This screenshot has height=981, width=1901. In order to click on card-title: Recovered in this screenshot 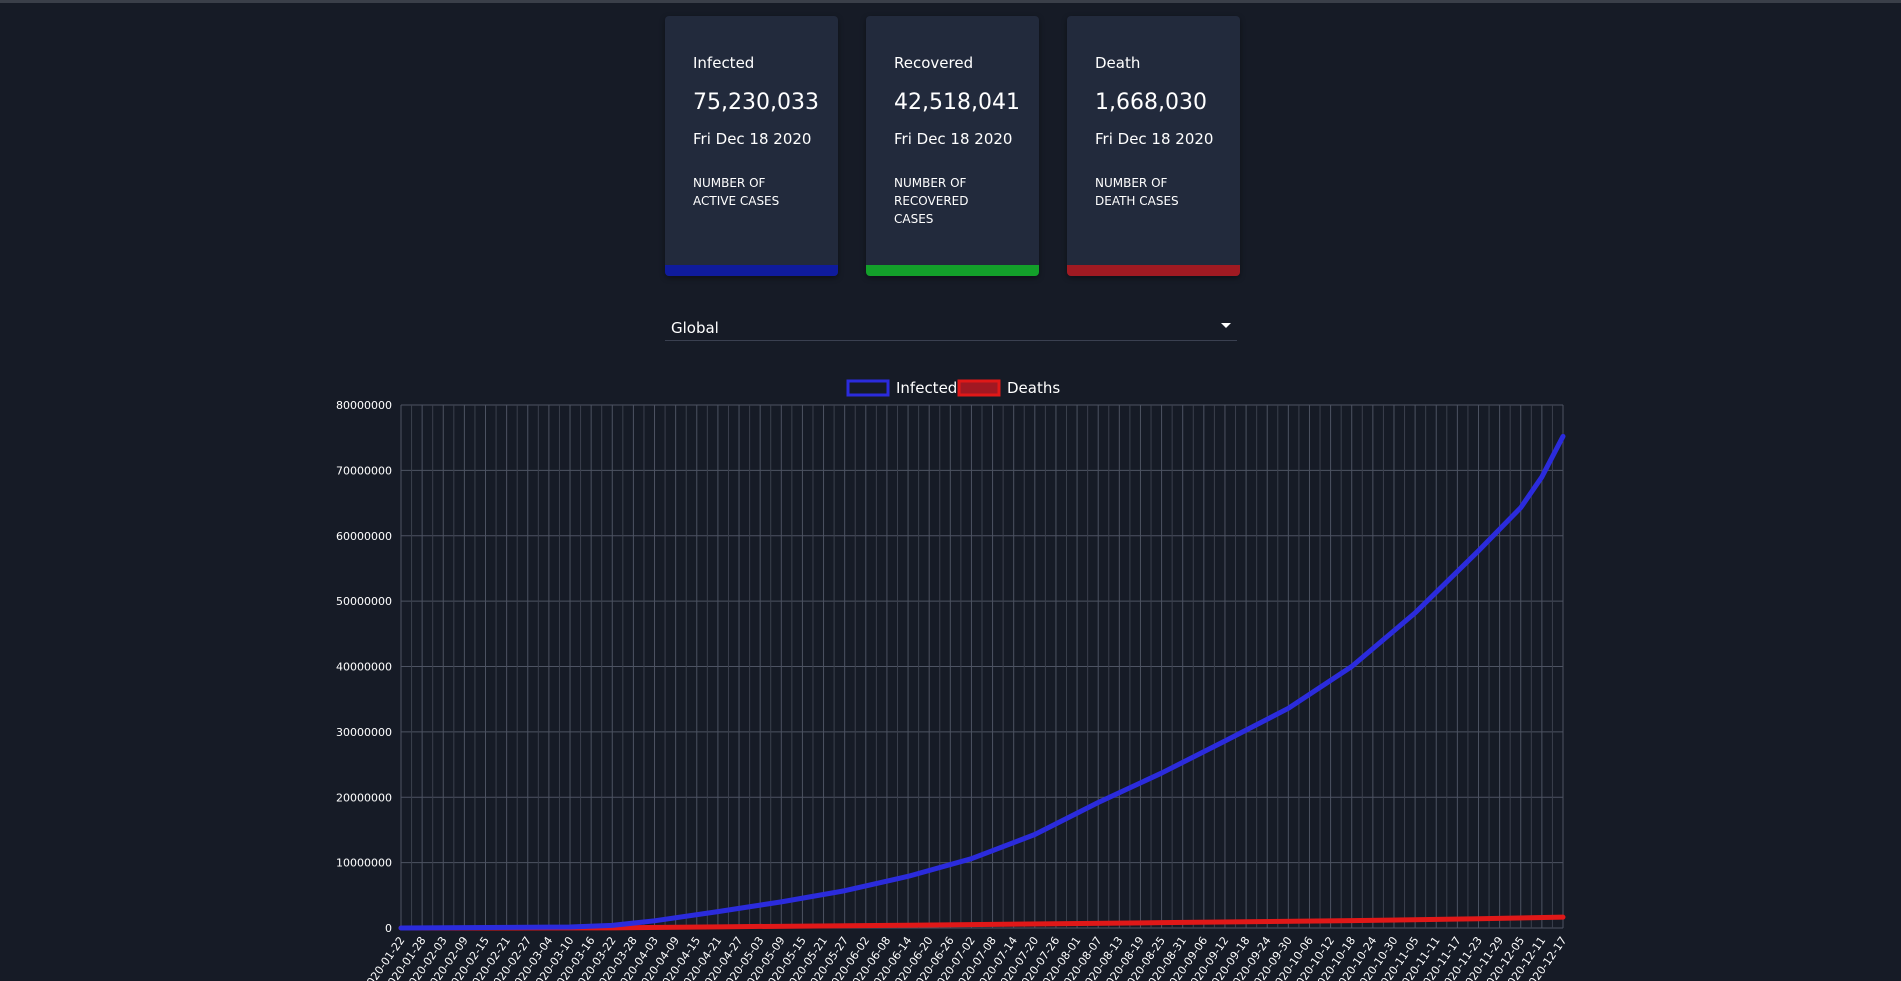, I will do `click(934, 63)`.